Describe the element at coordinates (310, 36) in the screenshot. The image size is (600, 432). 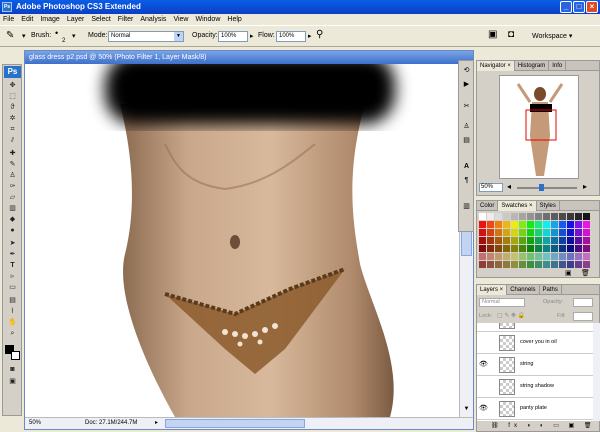
I see `flow-slider-icon: ▸` at that location.